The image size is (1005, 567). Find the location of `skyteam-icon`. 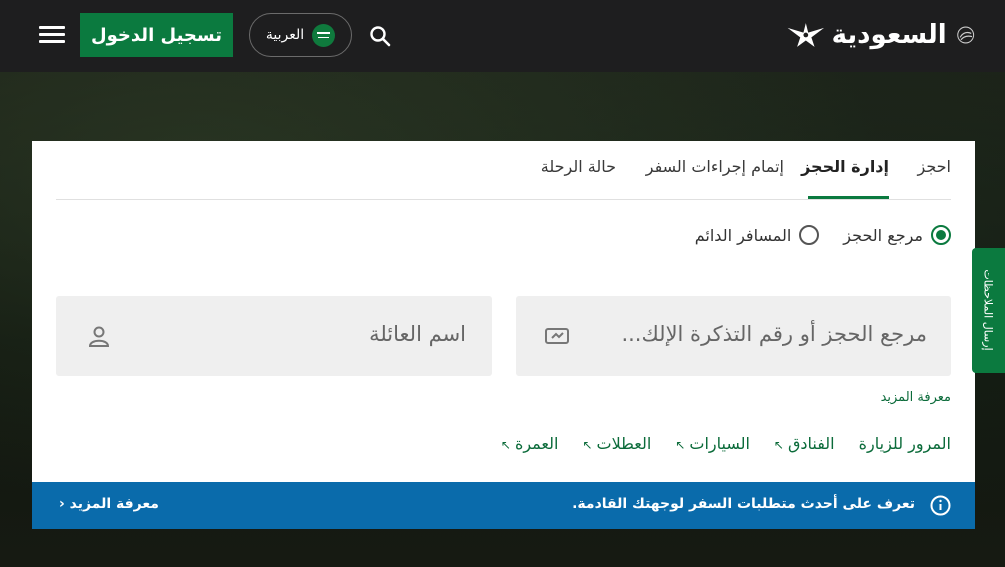

skyteam-icon is located at coordinates (965, 35).